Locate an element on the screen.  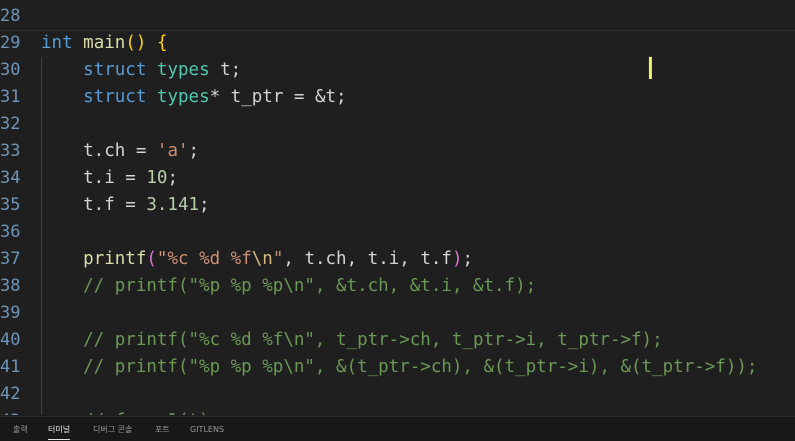
code-line: 35 t.f = 3.141; is located at coordinates (397, 205).